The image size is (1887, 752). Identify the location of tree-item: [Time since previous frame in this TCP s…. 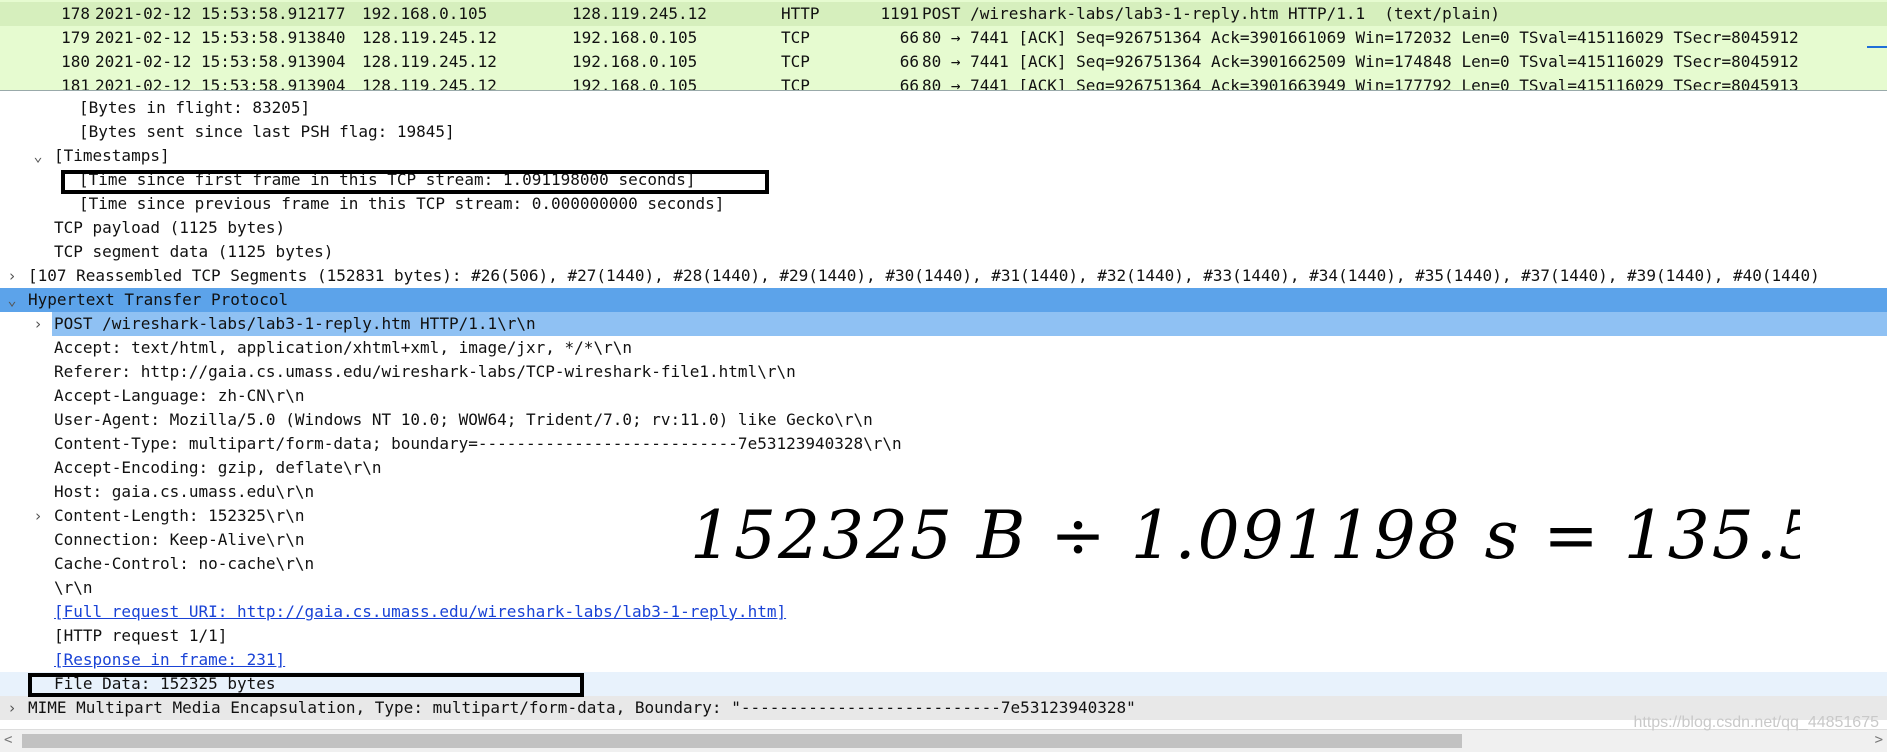
(943, 204).